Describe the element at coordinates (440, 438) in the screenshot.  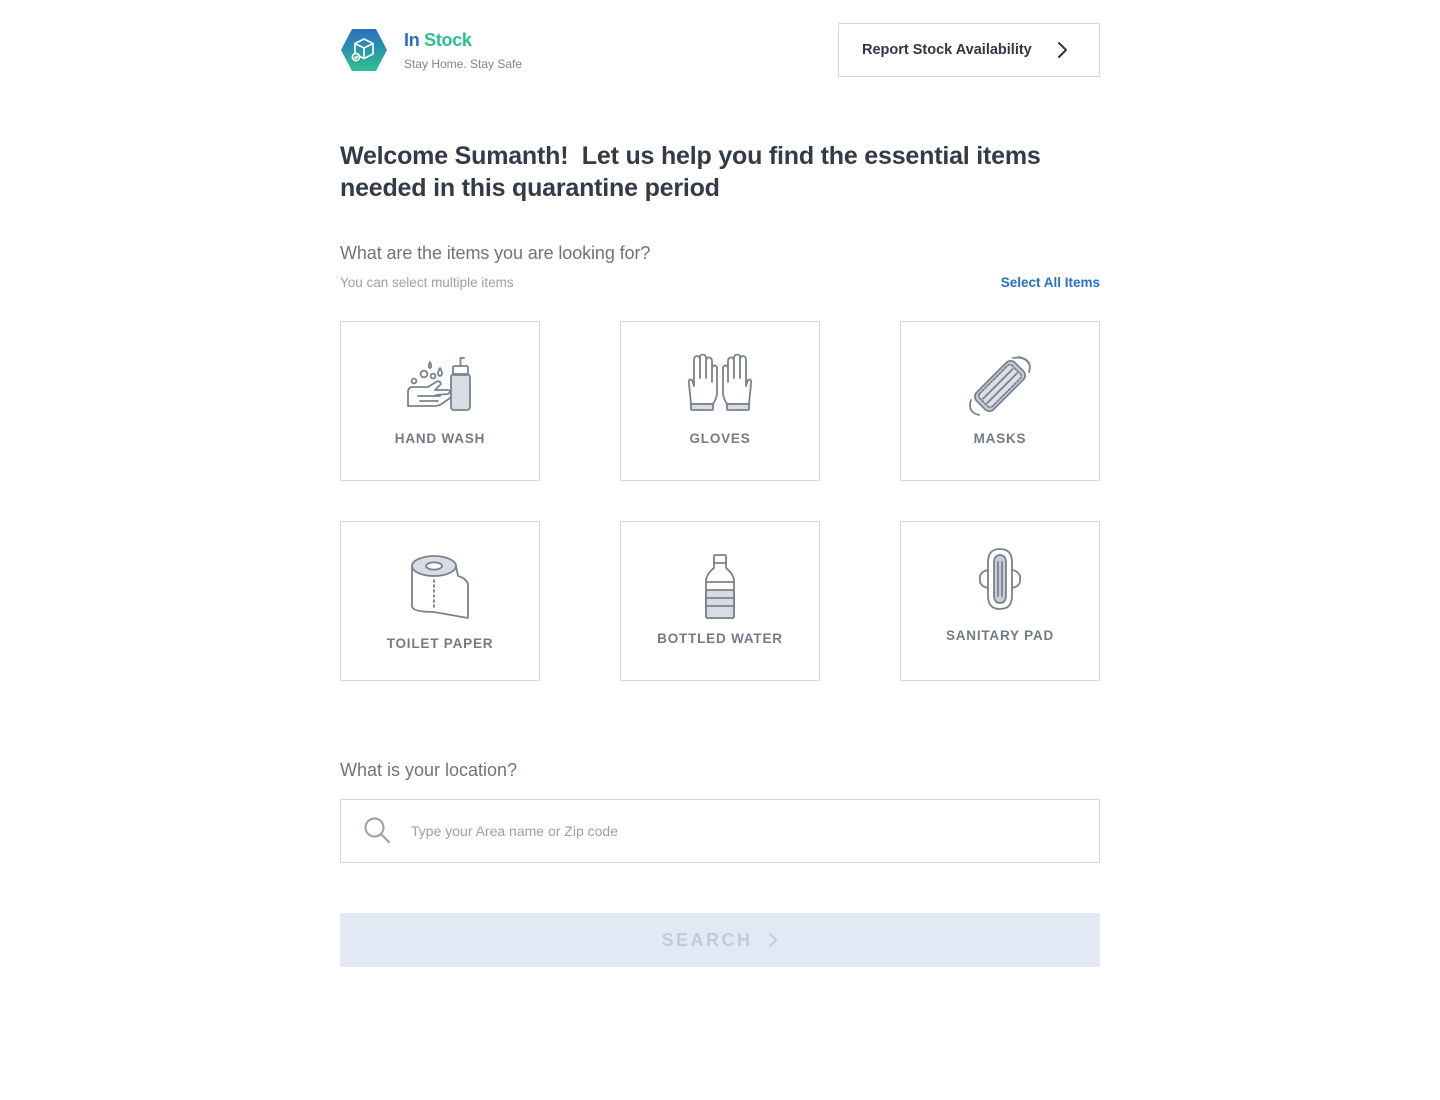
I see `item-label: HAND WASH` at that location.